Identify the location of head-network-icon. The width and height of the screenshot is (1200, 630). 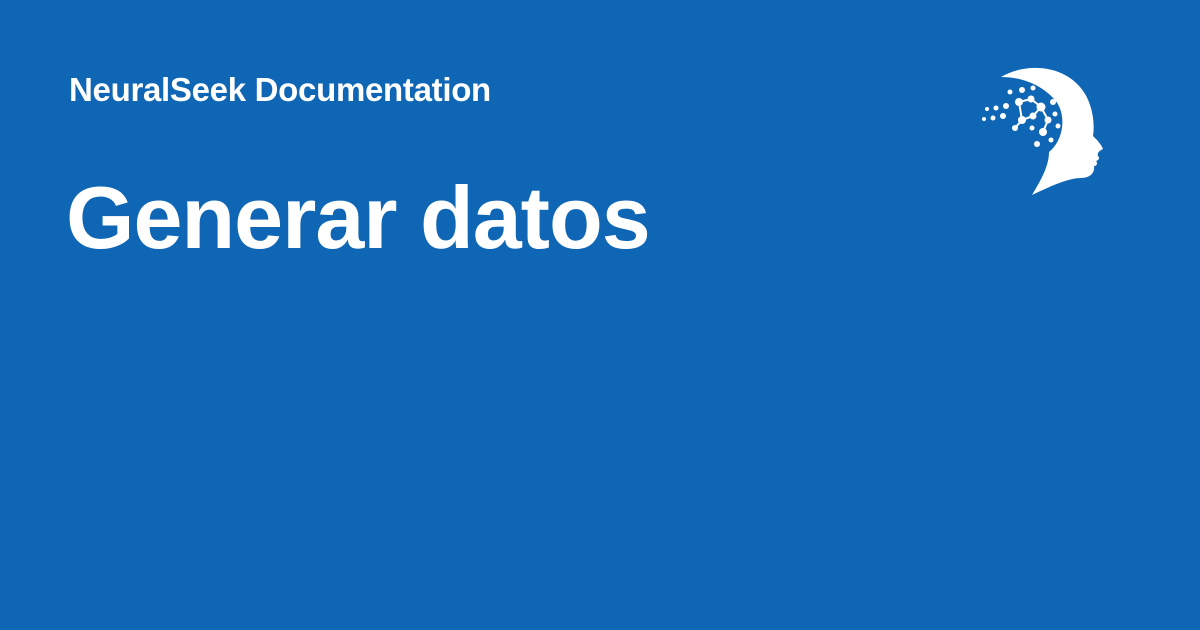
(1045, 132).